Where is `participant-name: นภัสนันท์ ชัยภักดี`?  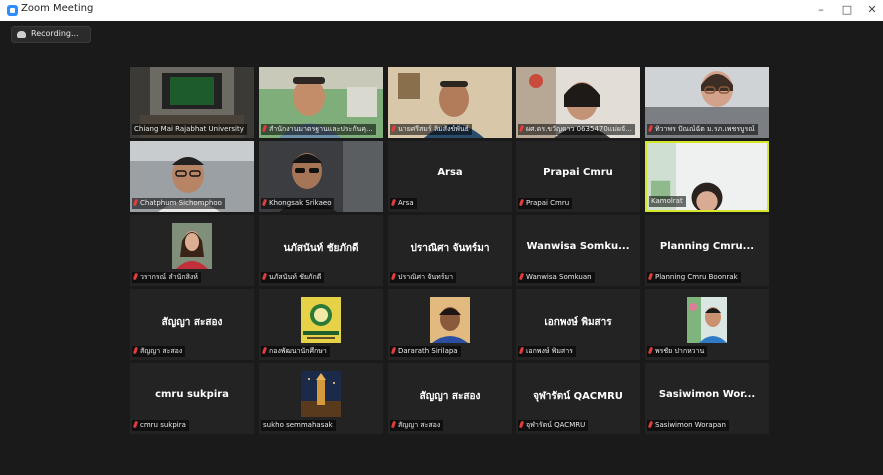
participant-name: นภัสนันท์ ชัยภักดี is located at coordinates (295, 277).